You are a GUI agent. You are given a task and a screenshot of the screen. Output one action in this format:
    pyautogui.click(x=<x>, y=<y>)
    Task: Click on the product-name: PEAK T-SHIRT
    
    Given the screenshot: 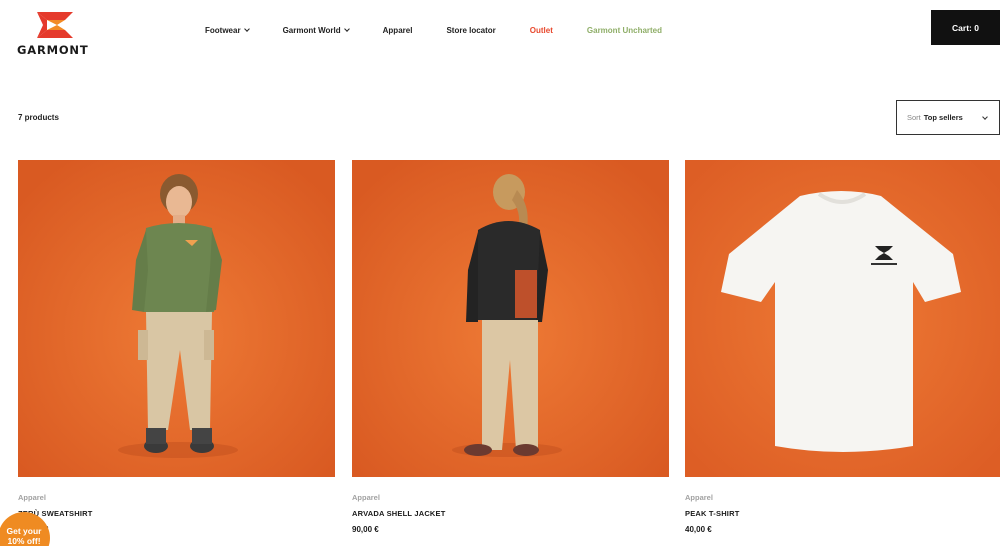 What is the action you would take?
    pyautogui.click(x=712, y=513)
    